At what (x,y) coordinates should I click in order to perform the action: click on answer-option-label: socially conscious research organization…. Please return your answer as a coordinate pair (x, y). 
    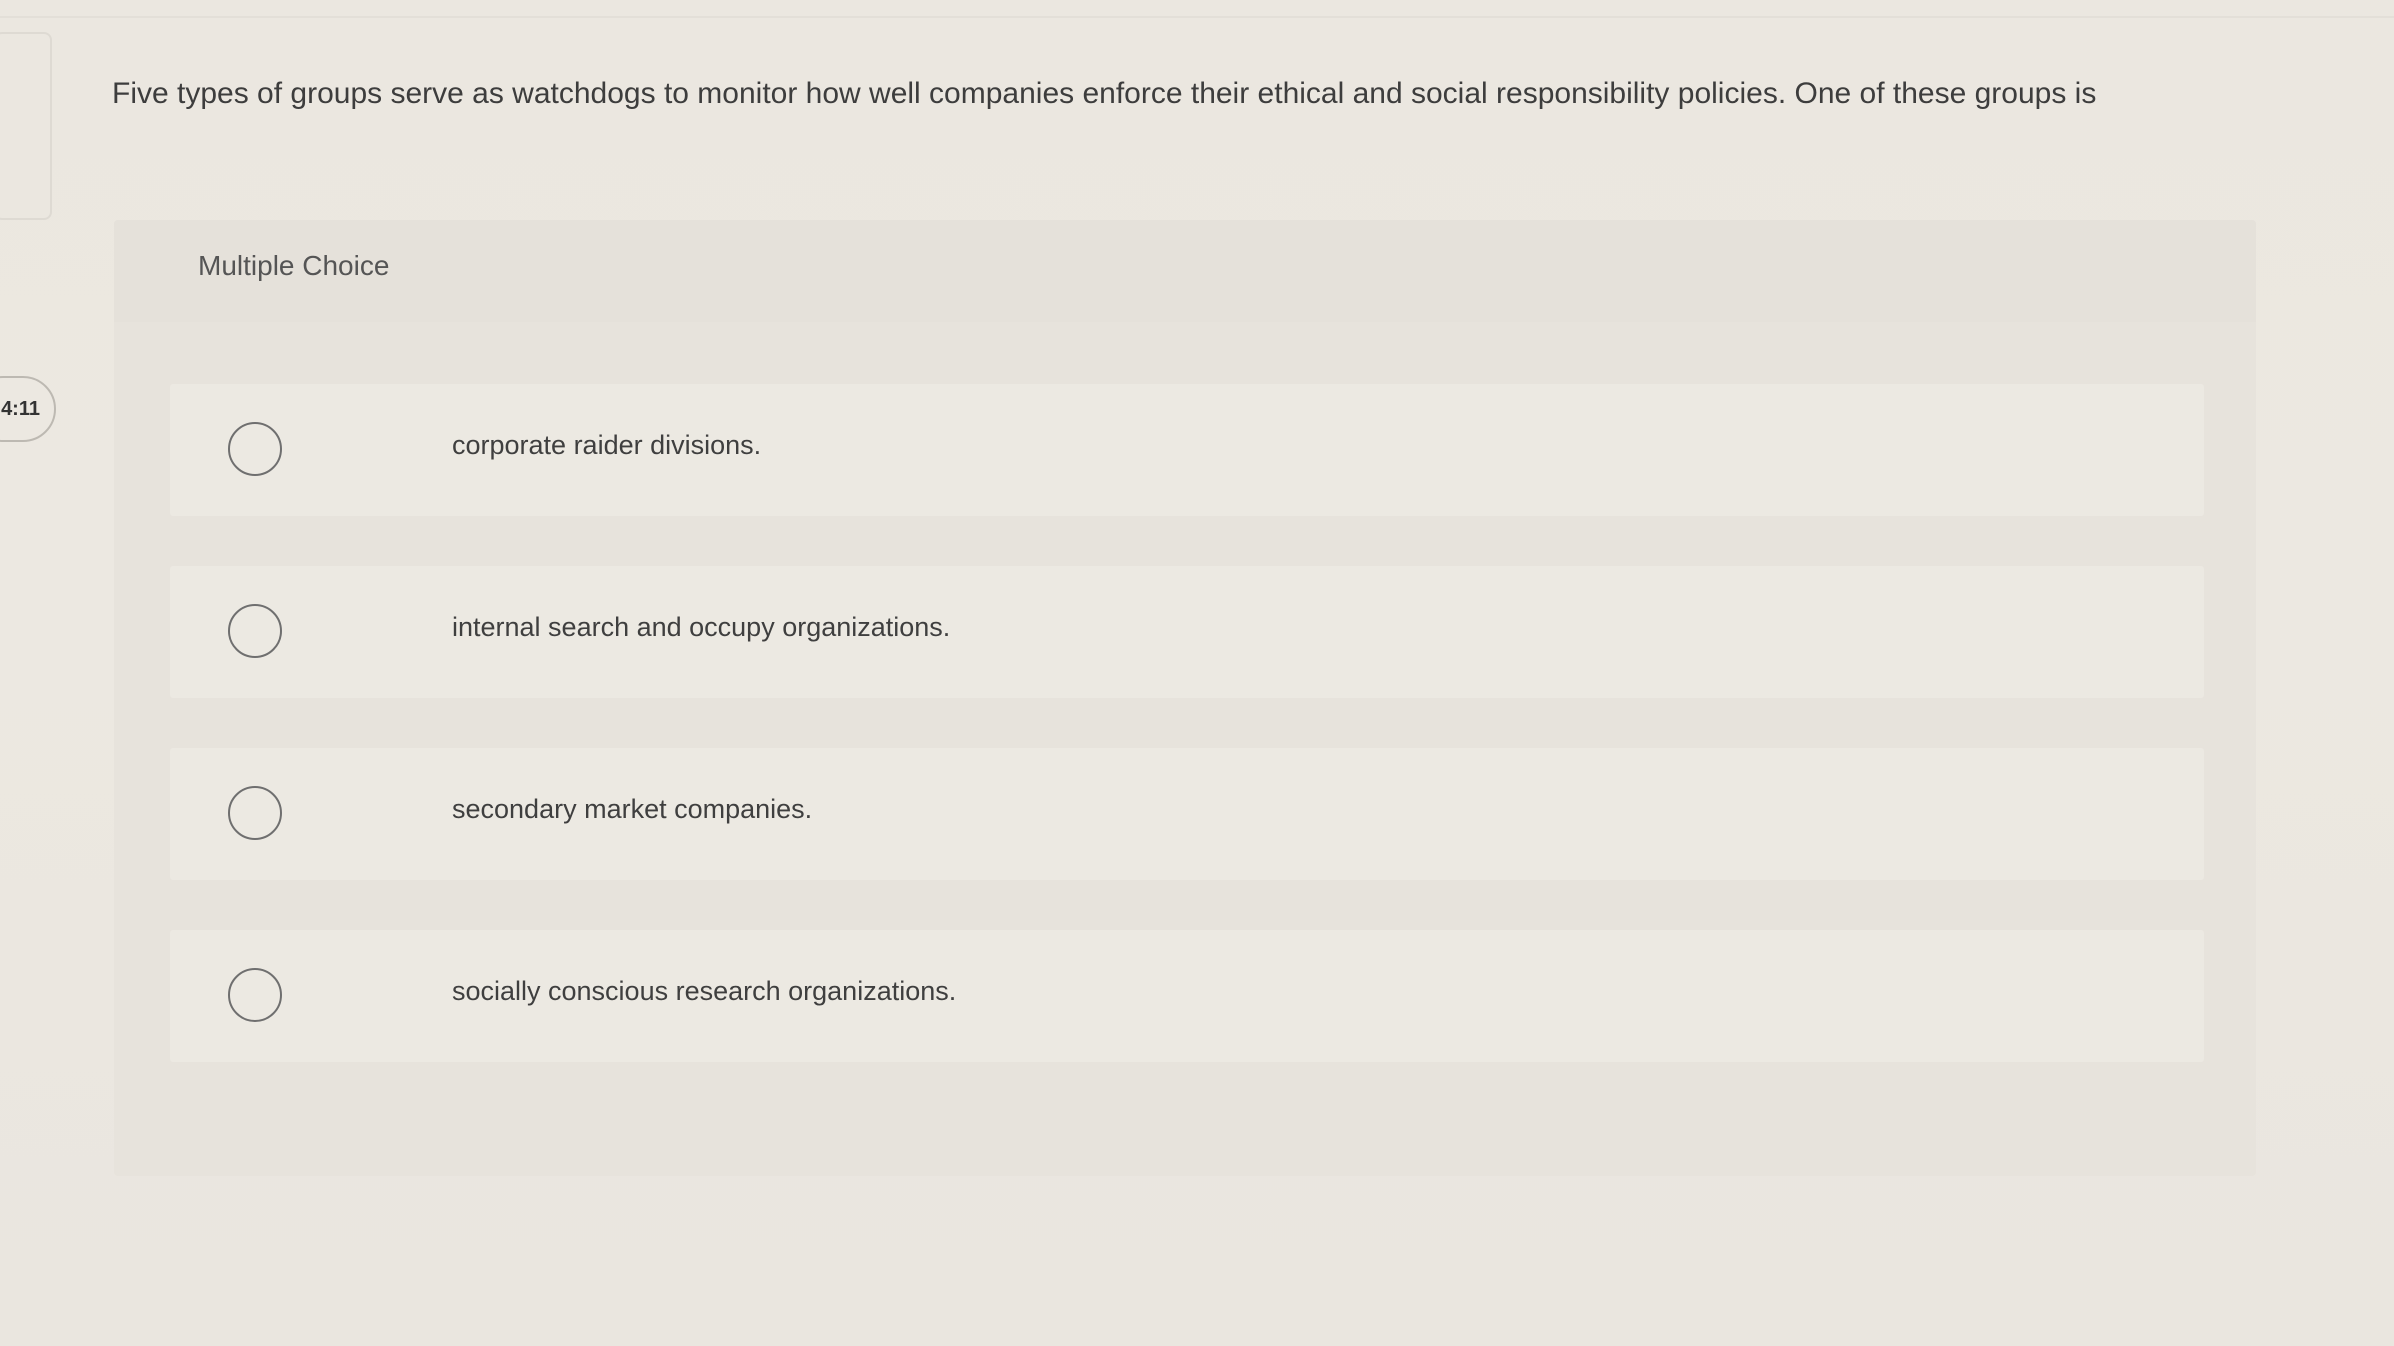
    Looking at the image, I should click on (704, 991).